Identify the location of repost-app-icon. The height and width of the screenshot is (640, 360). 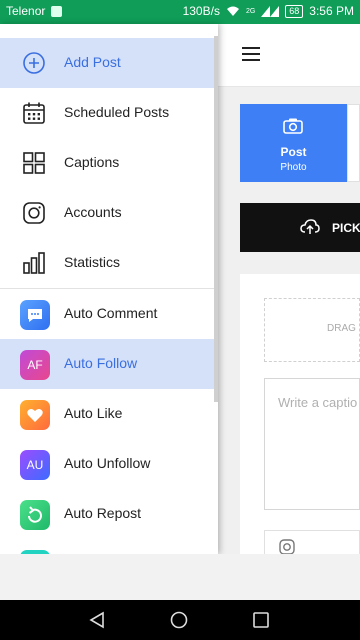
(35, 515).